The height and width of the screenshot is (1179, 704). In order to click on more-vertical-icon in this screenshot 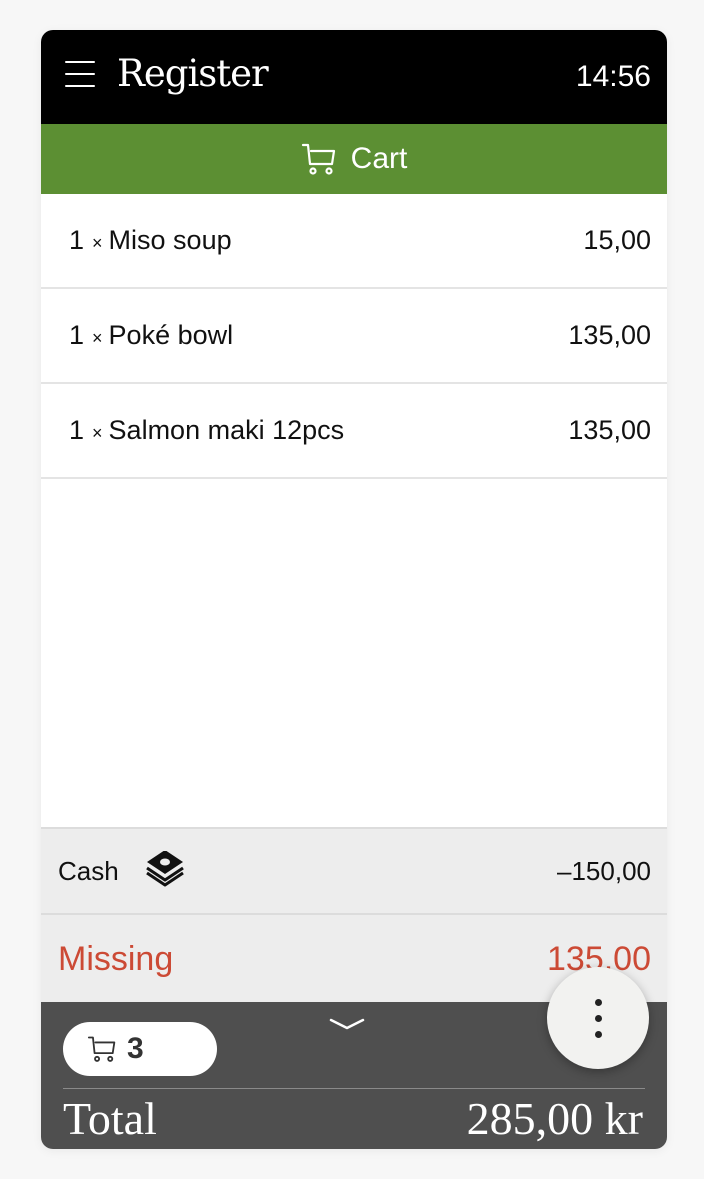, I will do `click(598, 1002)`.